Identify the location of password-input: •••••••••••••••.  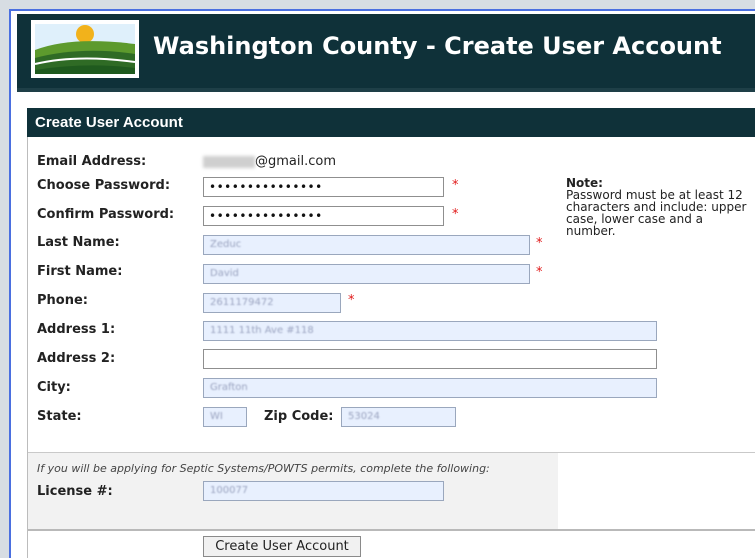
(323, 187).